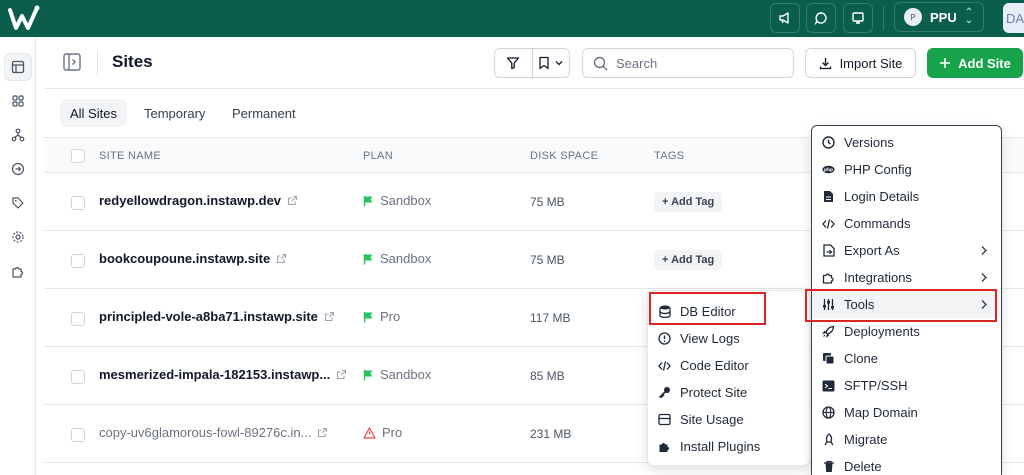  Describe the element at coordinates (696, 63) in the screenshot. I see `search-input` at that location.